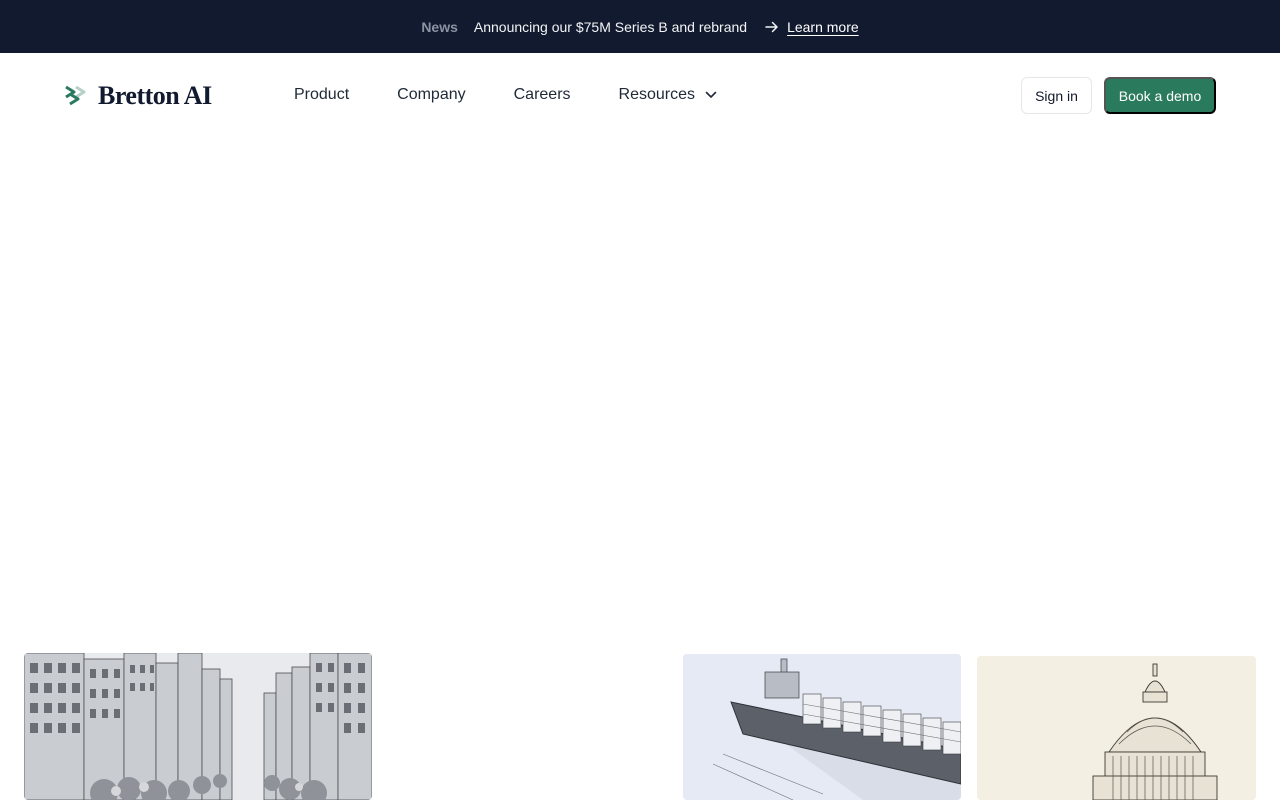 Image resolution: width=1280 pixels, height=800 pixels. Describe the element at coordinates (155, 95) in the screenshot. I see `brand-wordmark: Bretton AI` at that location.